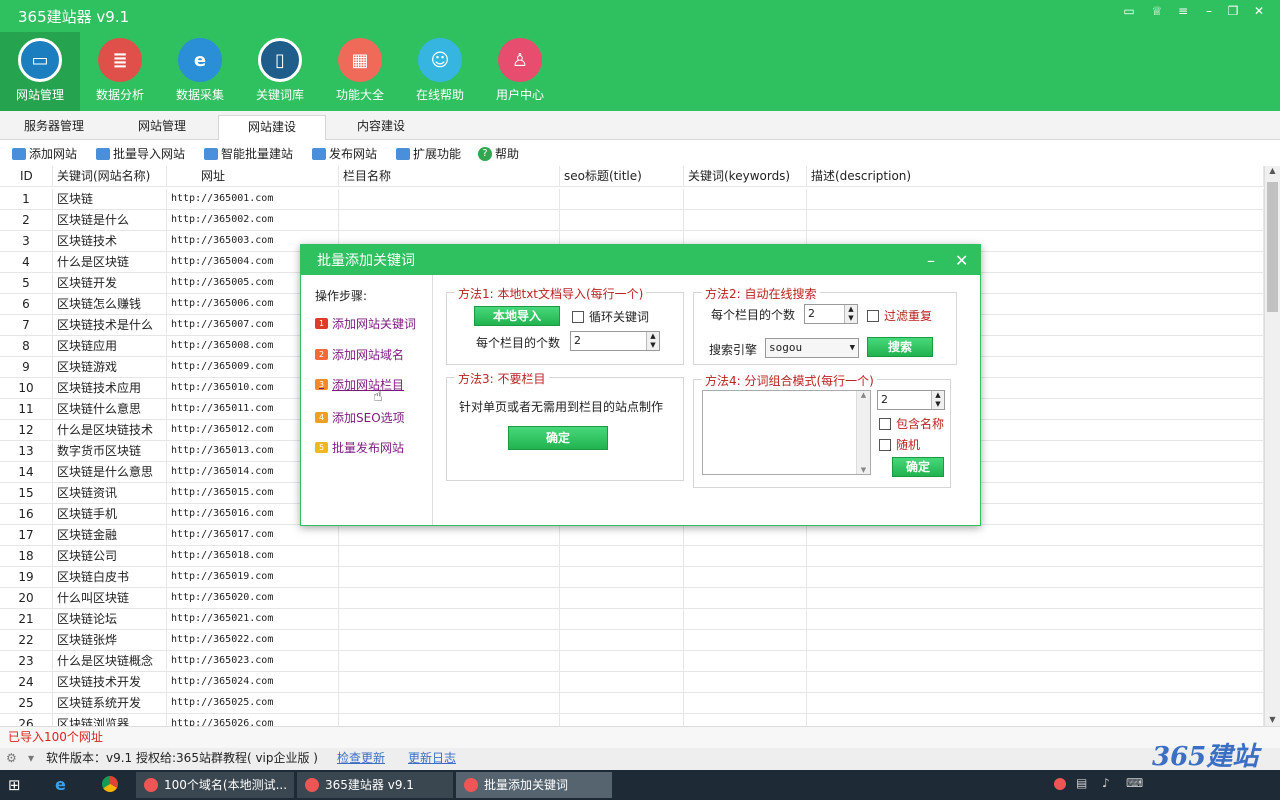 The height and width of the screenshot is (800, 1280). I want to click on chrome-icon, so click(110, 784).